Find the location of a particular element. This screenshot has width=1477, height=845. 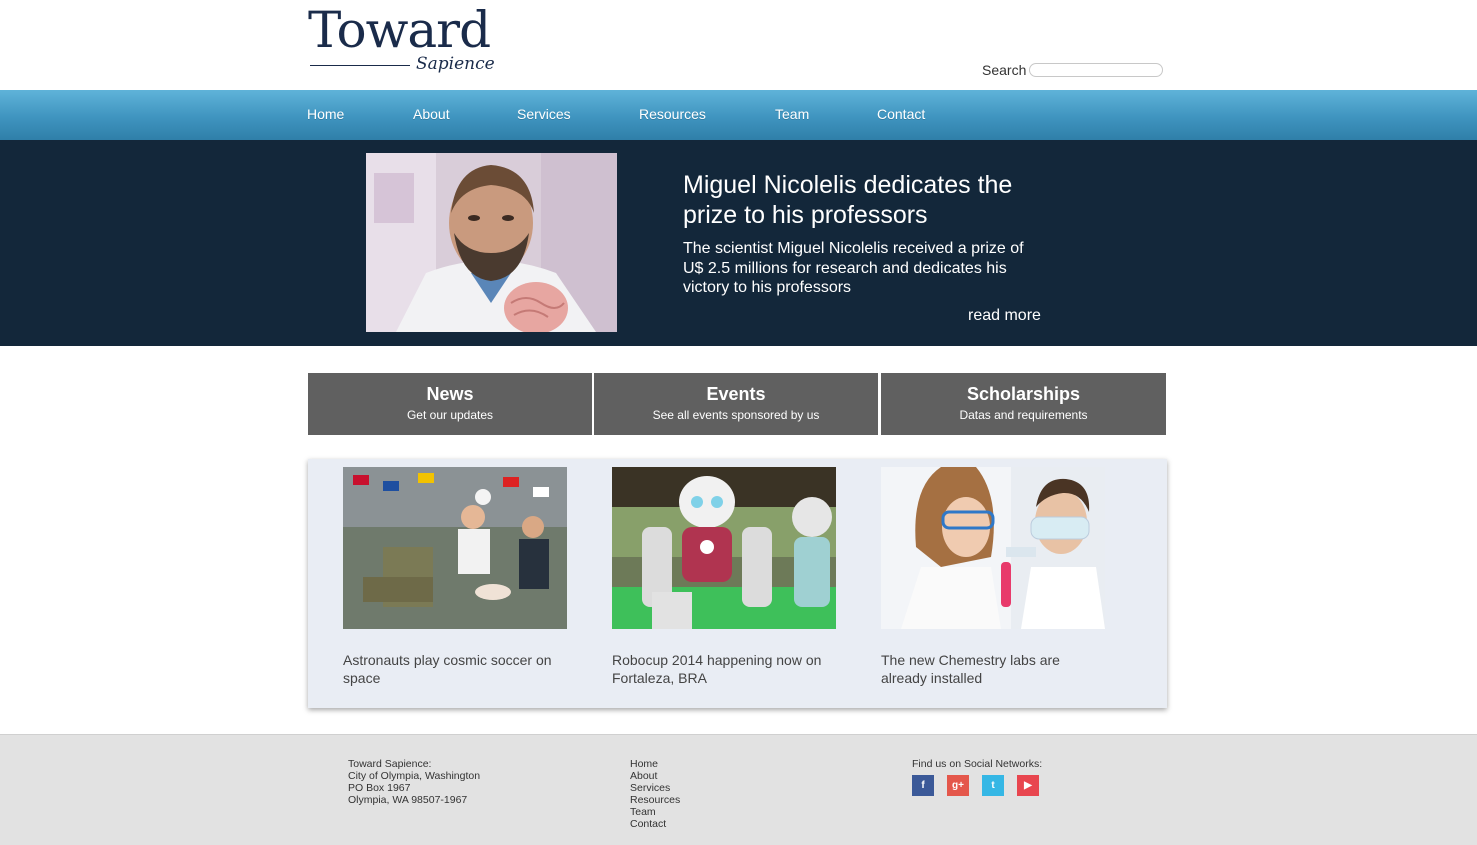

header: Toward Sapience Search is located at coordinates (738, 45).